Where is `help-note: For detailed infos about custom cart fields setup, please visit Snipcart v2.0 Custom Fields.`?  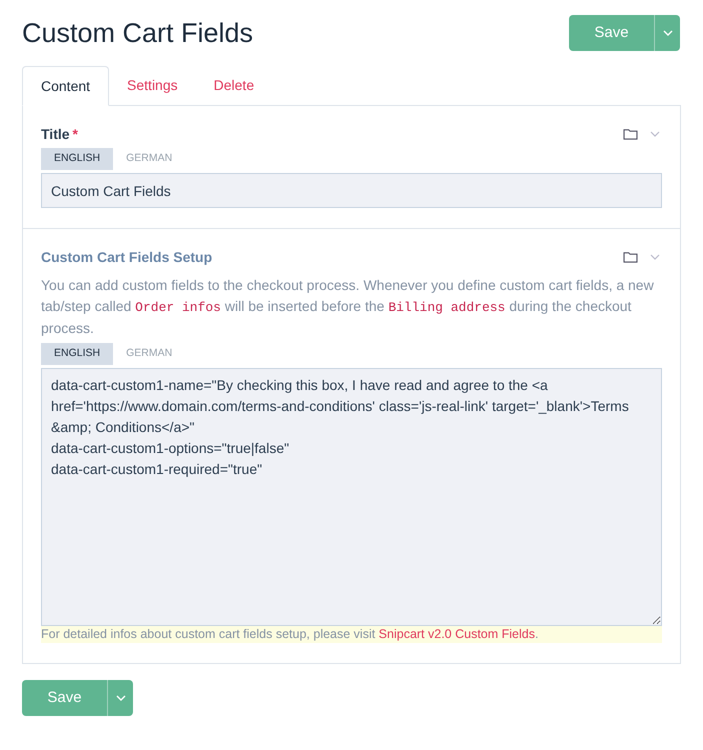
help-note: For detailed infos about custom cart fields setup, please visit Snipcart v2.0 Custom Fields. is located at coordinates (351, 634).